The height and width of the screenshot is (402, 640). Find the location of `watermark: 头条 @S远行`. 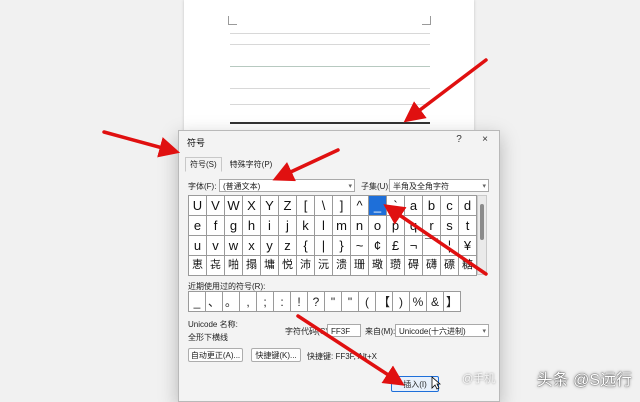

watermark: 头条 @S远行 is located at coordinates (584, 380).